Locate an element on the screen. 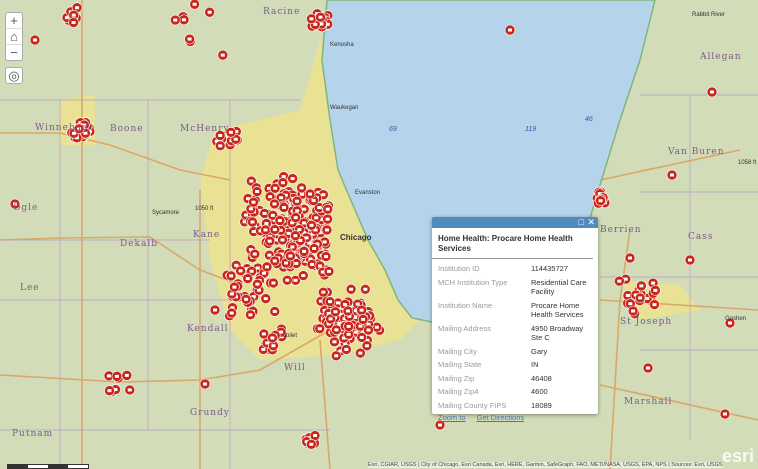 Image resolution: width=758 pixels, height=469 pixels. city-label: Joliet is located at coordinates (290, 336).